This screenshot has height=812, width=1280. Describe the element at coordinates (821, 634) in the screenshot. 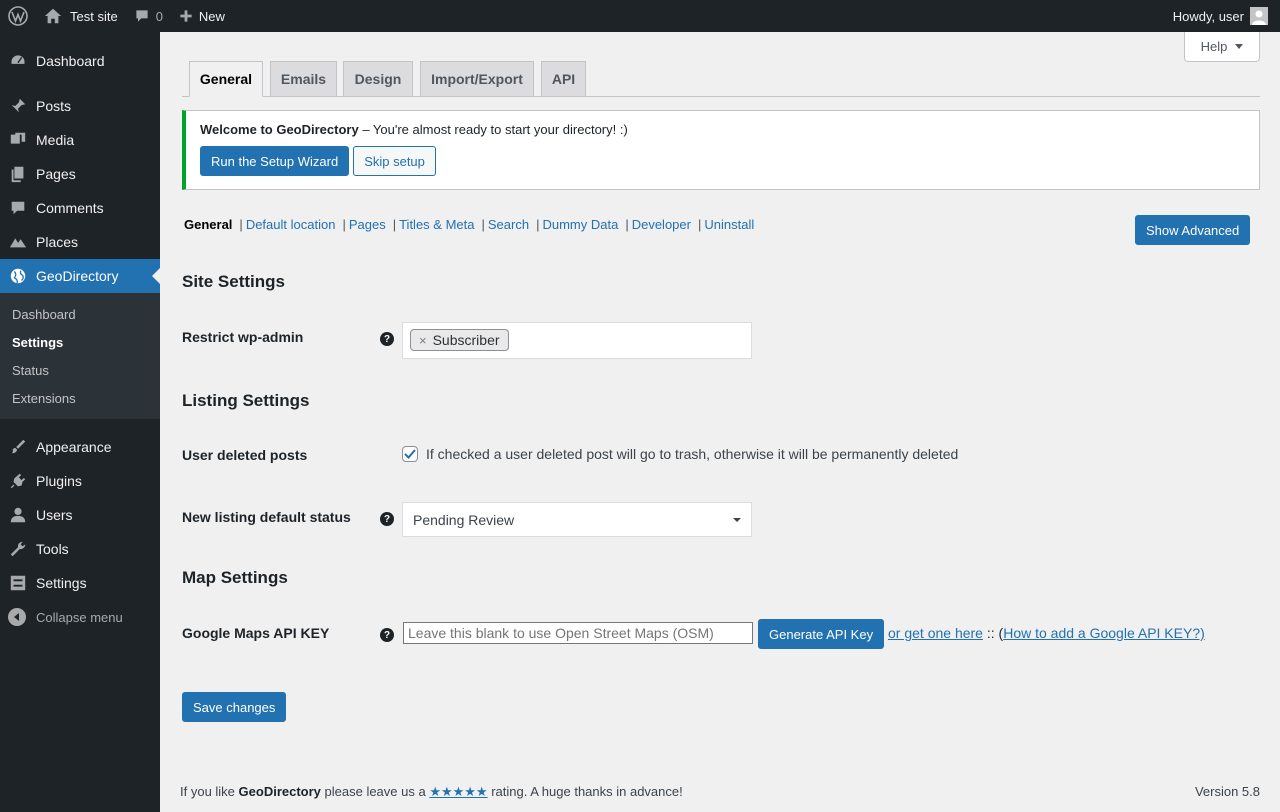

I see `generate-api-key-button: Generate API Key` at that location.